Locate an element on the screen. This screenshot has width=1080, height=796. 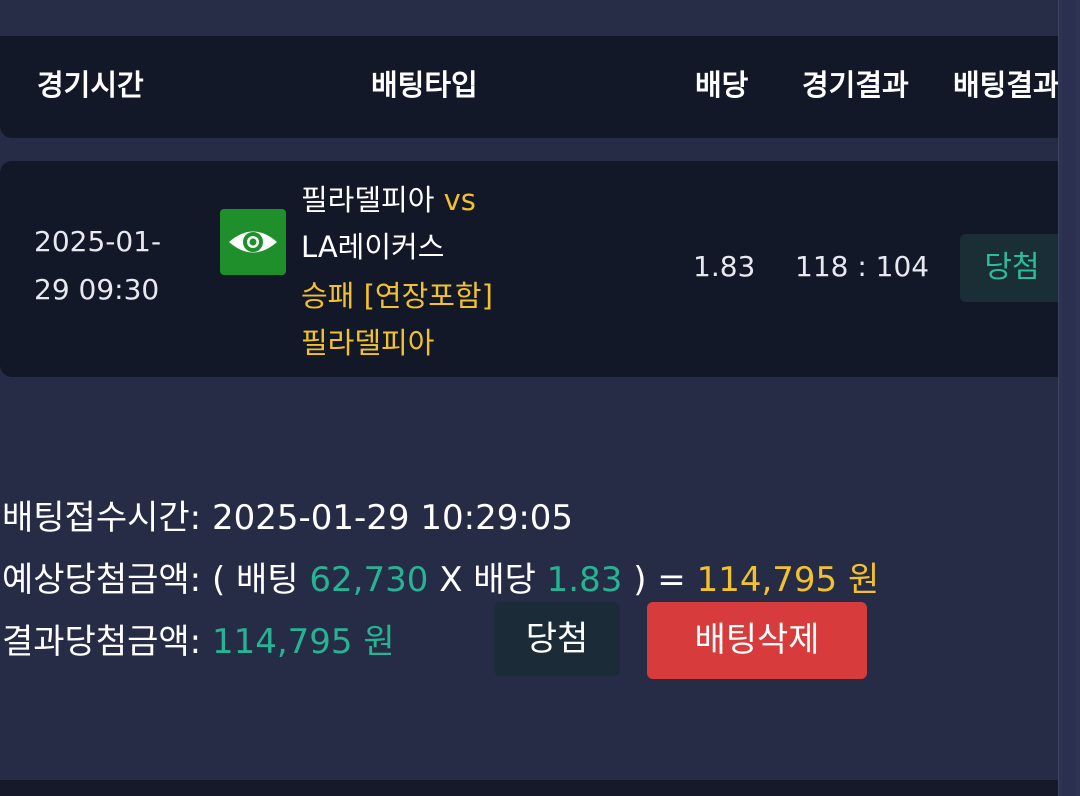
header-game-result: 경기결과 is located at coordinates (855, 85).